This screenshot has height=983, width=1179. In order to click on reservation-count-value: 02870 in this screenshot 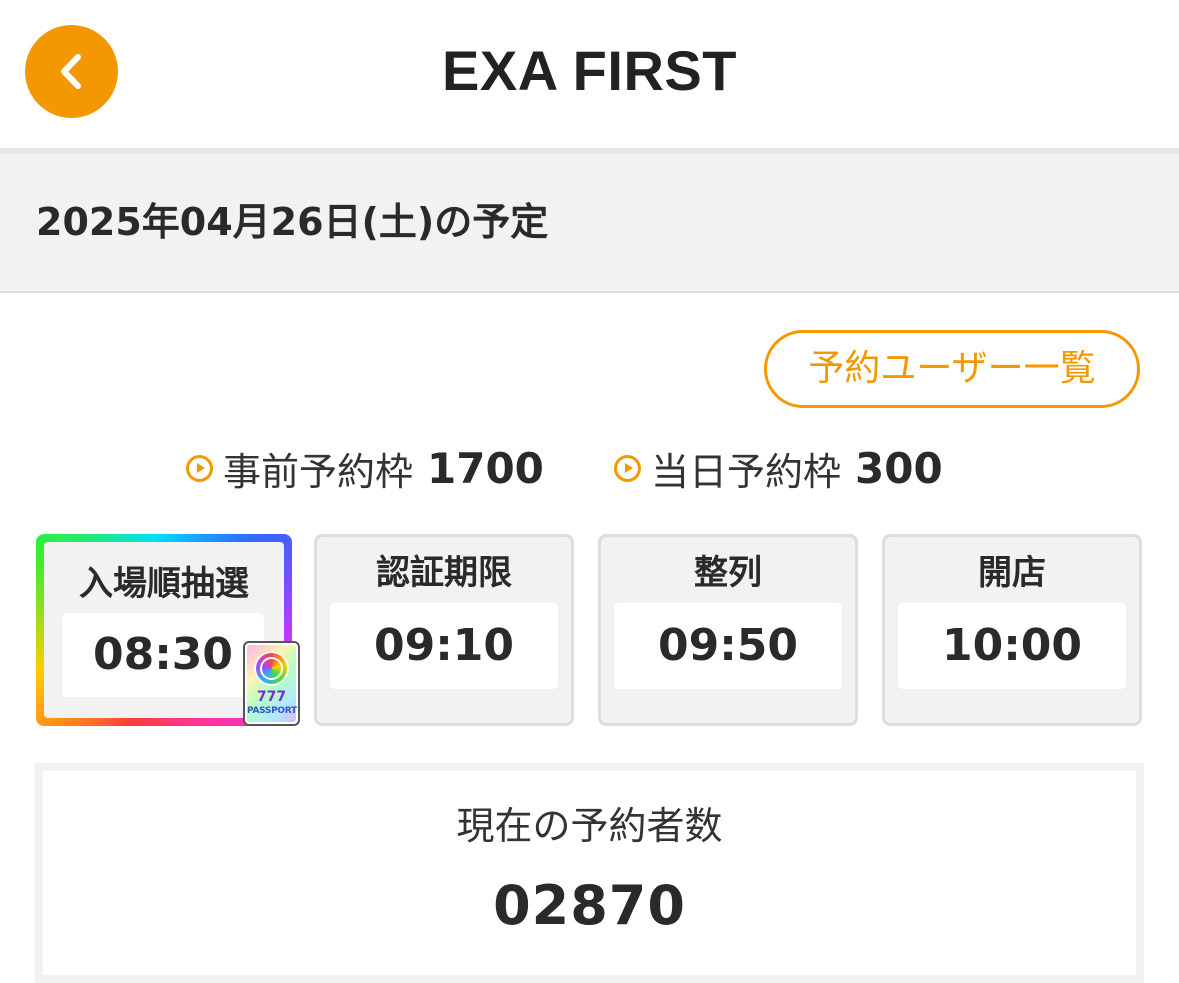, I will do `click(589, 905)`.